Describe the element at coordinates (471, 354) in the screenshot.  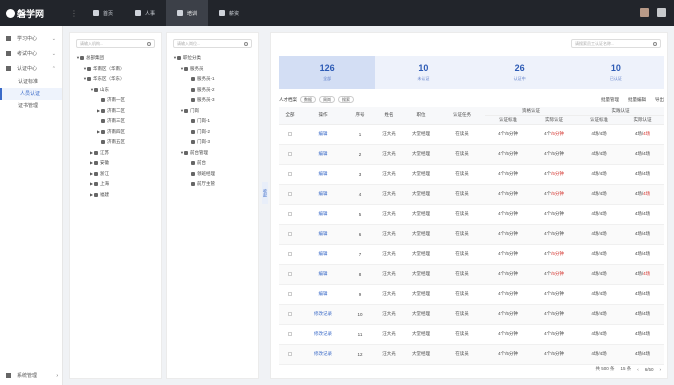
I see `table-row: 修改记录 12 汪大光 大堂经理 在读员 4个/5分钟 4个/5分钟 4场/4场 4场/4场` at that location.